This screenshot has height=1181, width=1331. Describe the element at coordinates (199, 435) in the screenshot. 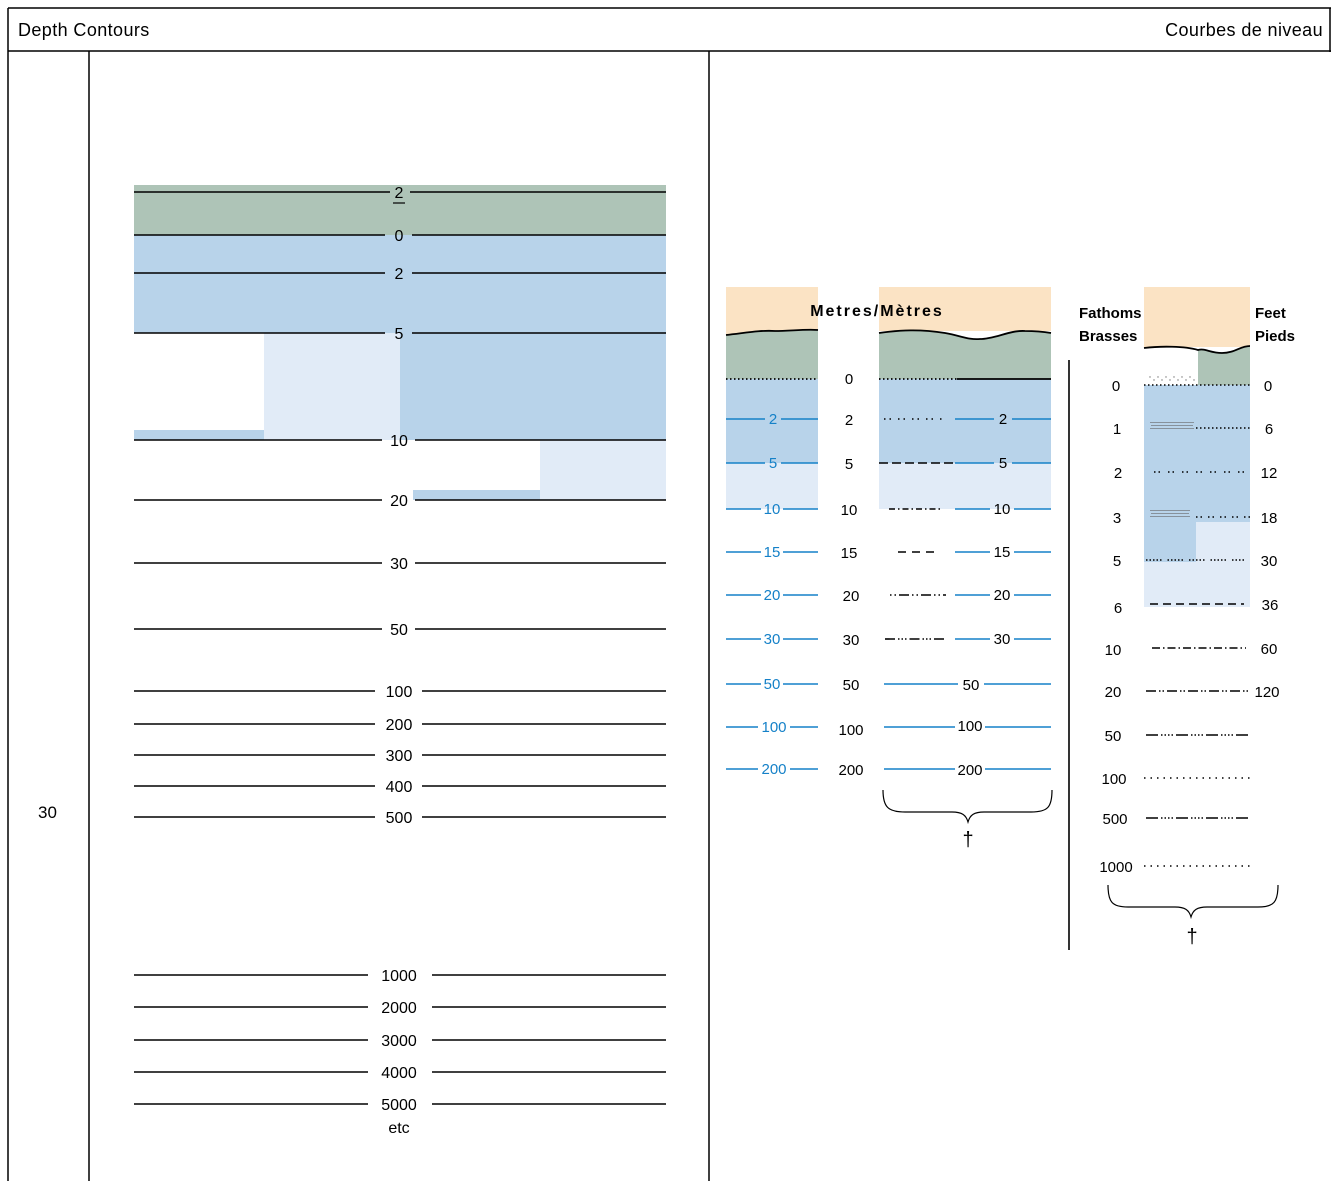

I see `shallow-strip-left` at that location.